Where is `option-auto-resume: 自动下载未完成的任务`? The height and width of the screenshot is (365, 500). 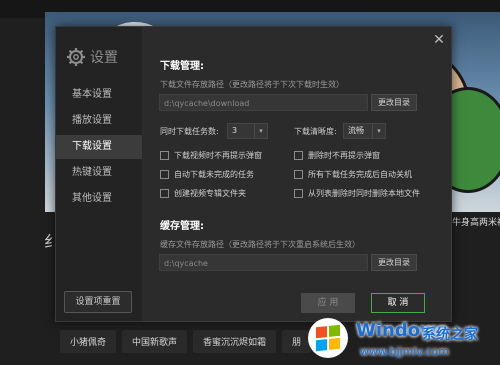
option-auto-resume: 自动下载未完成的任务 is located at coordinates (207, 174).